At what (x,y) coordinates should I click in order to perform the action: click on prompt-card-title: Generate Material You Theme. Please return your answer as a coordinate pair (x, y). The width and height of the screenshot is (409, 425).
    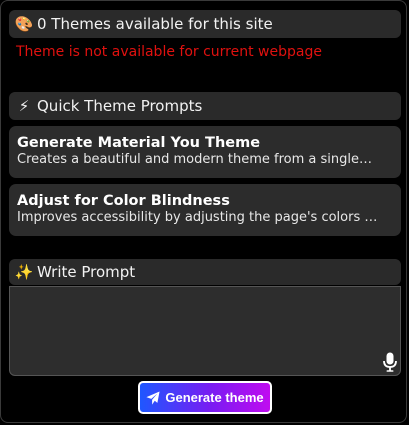
    Looking at the image, I should click on (139, 143).